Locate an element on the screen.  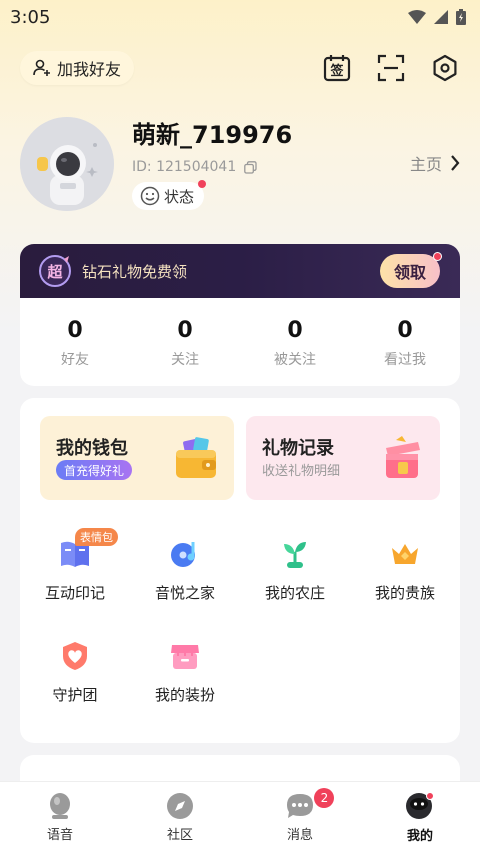
stat-label: 被关注 is located at coordinates (295, 359).